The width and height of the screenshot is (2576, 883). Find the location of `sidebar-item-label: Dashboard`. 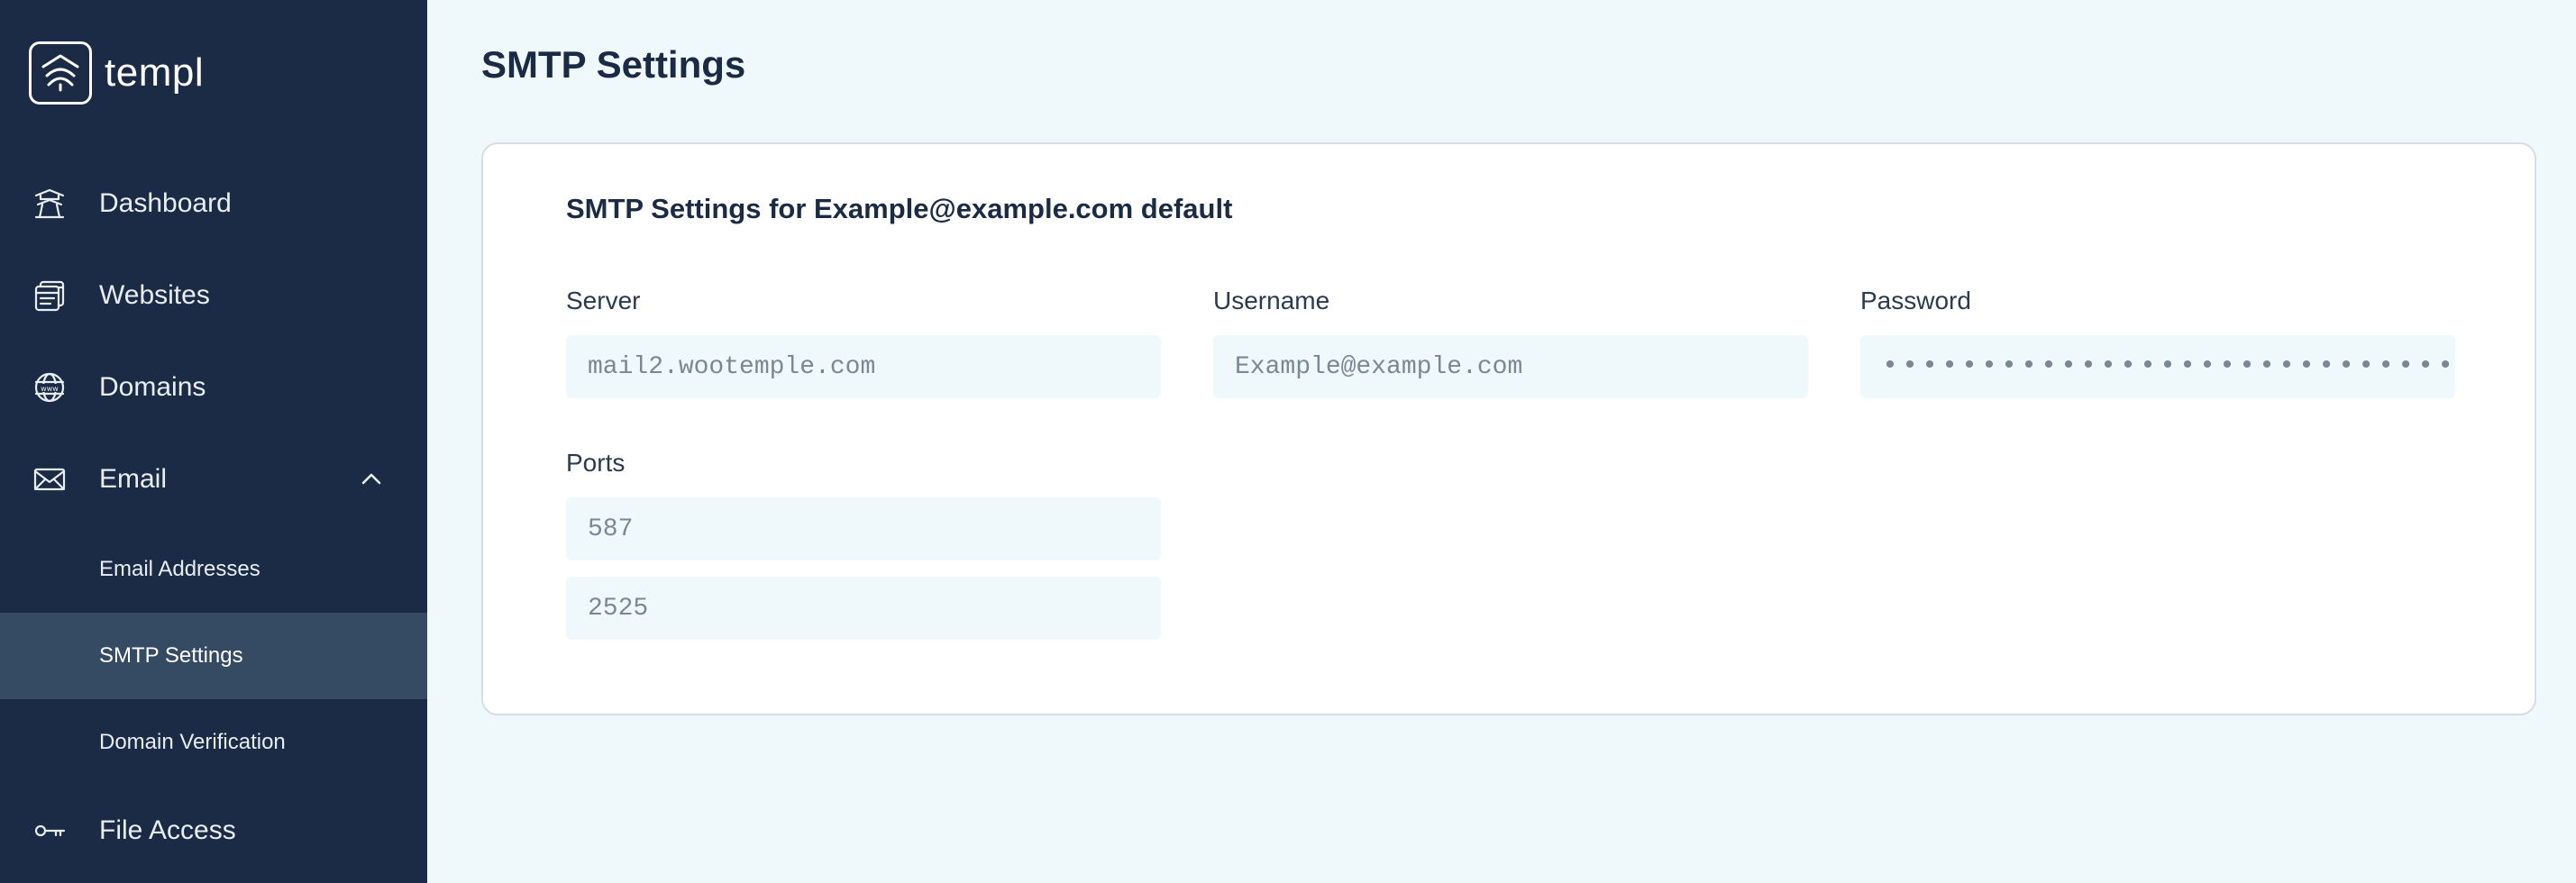

sidebar-item-label: Dashboard is located at coordinates (165, 203).